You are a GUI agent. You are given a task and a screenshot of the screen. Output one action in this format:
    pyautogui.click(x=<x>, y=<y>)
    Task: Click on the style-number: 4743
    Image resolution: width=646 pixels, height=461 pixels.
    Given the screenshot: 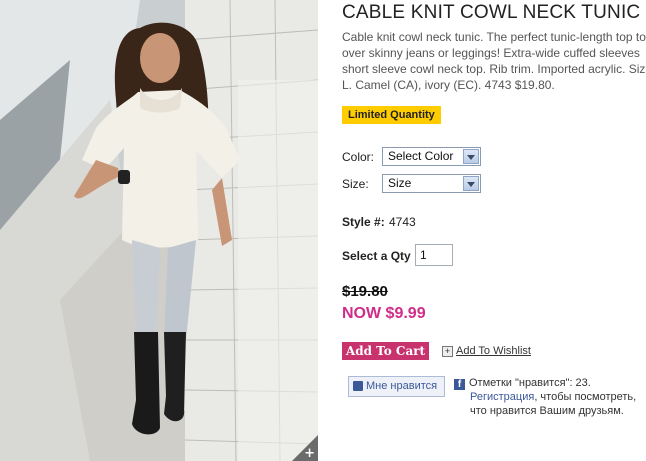 What is the action you would take?
    pyautogui.click(x=402, y=222)
    